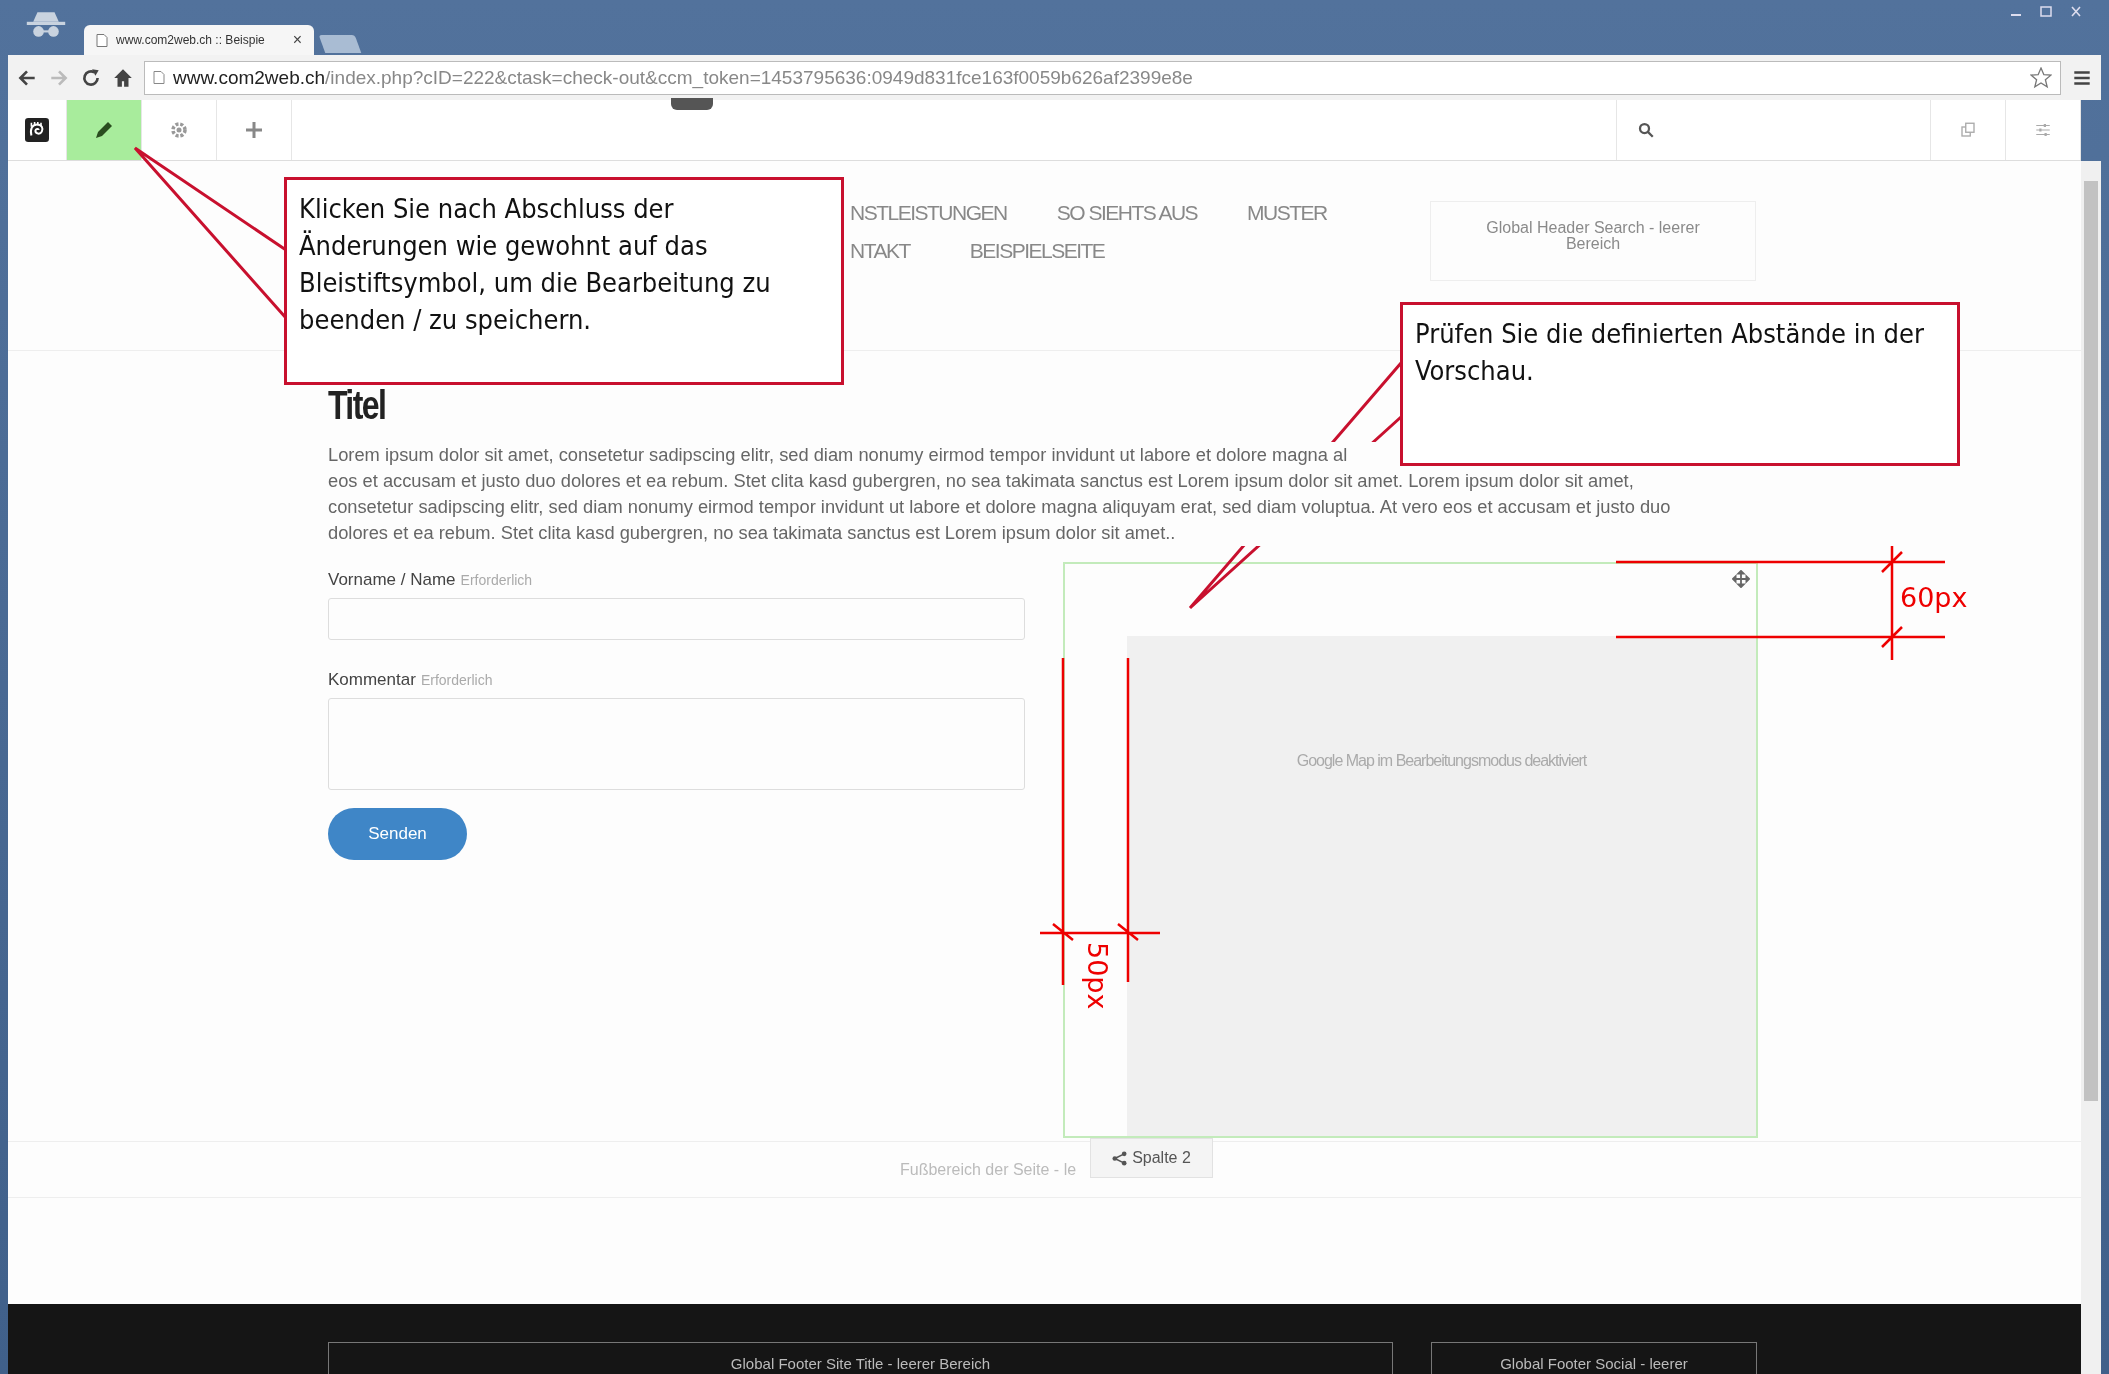  What do you see at coordinates (683, 77) in the screenshot?
I see `url-text: www.com2web.ch/index.php?cID=222&ctask=check-out&ccm_token=1453795636:0949d831fce163f0059b626af2399e8e` at bounding box center [683, 77].